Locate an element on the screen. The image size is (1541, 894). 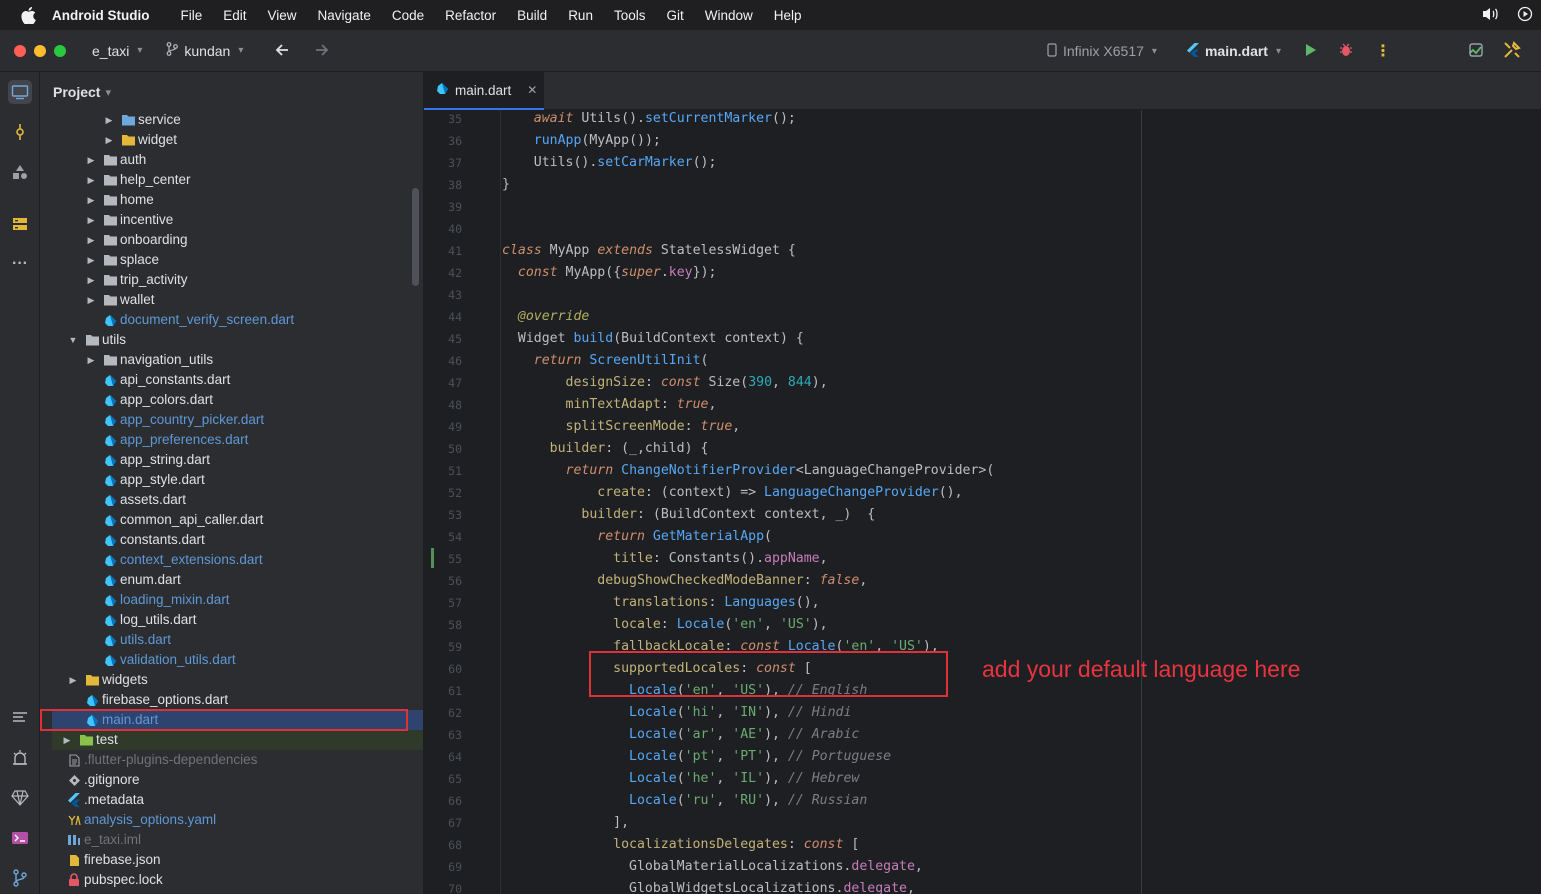
tree-item: ▶ splace is located at coordinates (231, 260).